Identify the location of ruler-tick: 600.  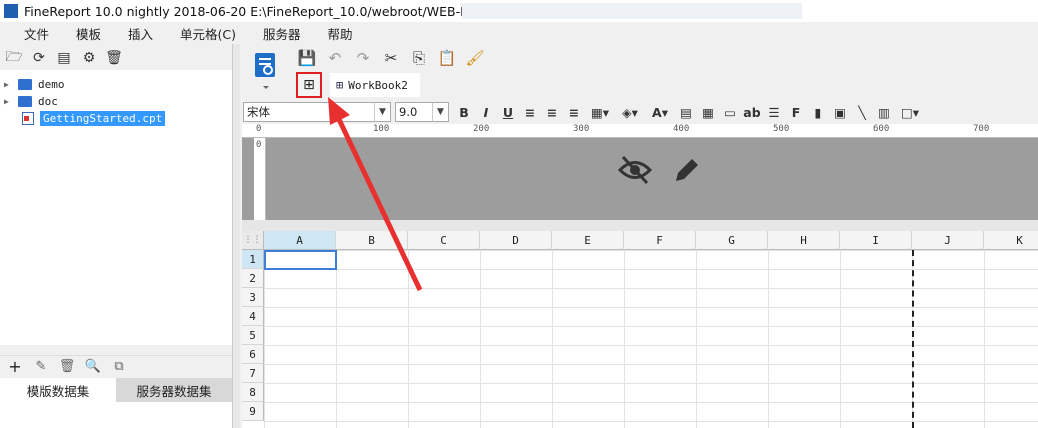
(881, 129).